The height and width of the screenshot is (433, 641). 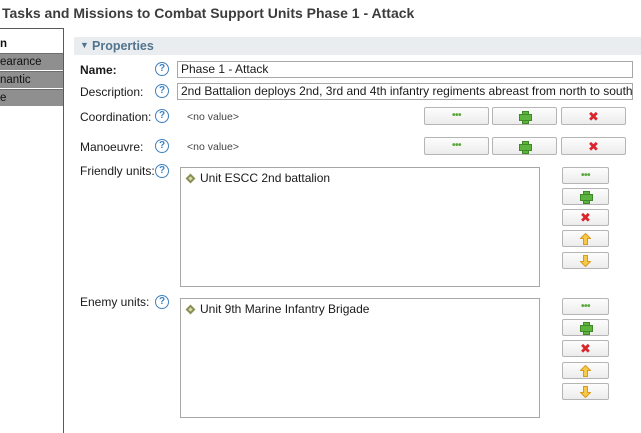 What do you see at coordinates (98, 70) in the screenshot?
I see `name-label: Name:` at bounding box center [98, 70].